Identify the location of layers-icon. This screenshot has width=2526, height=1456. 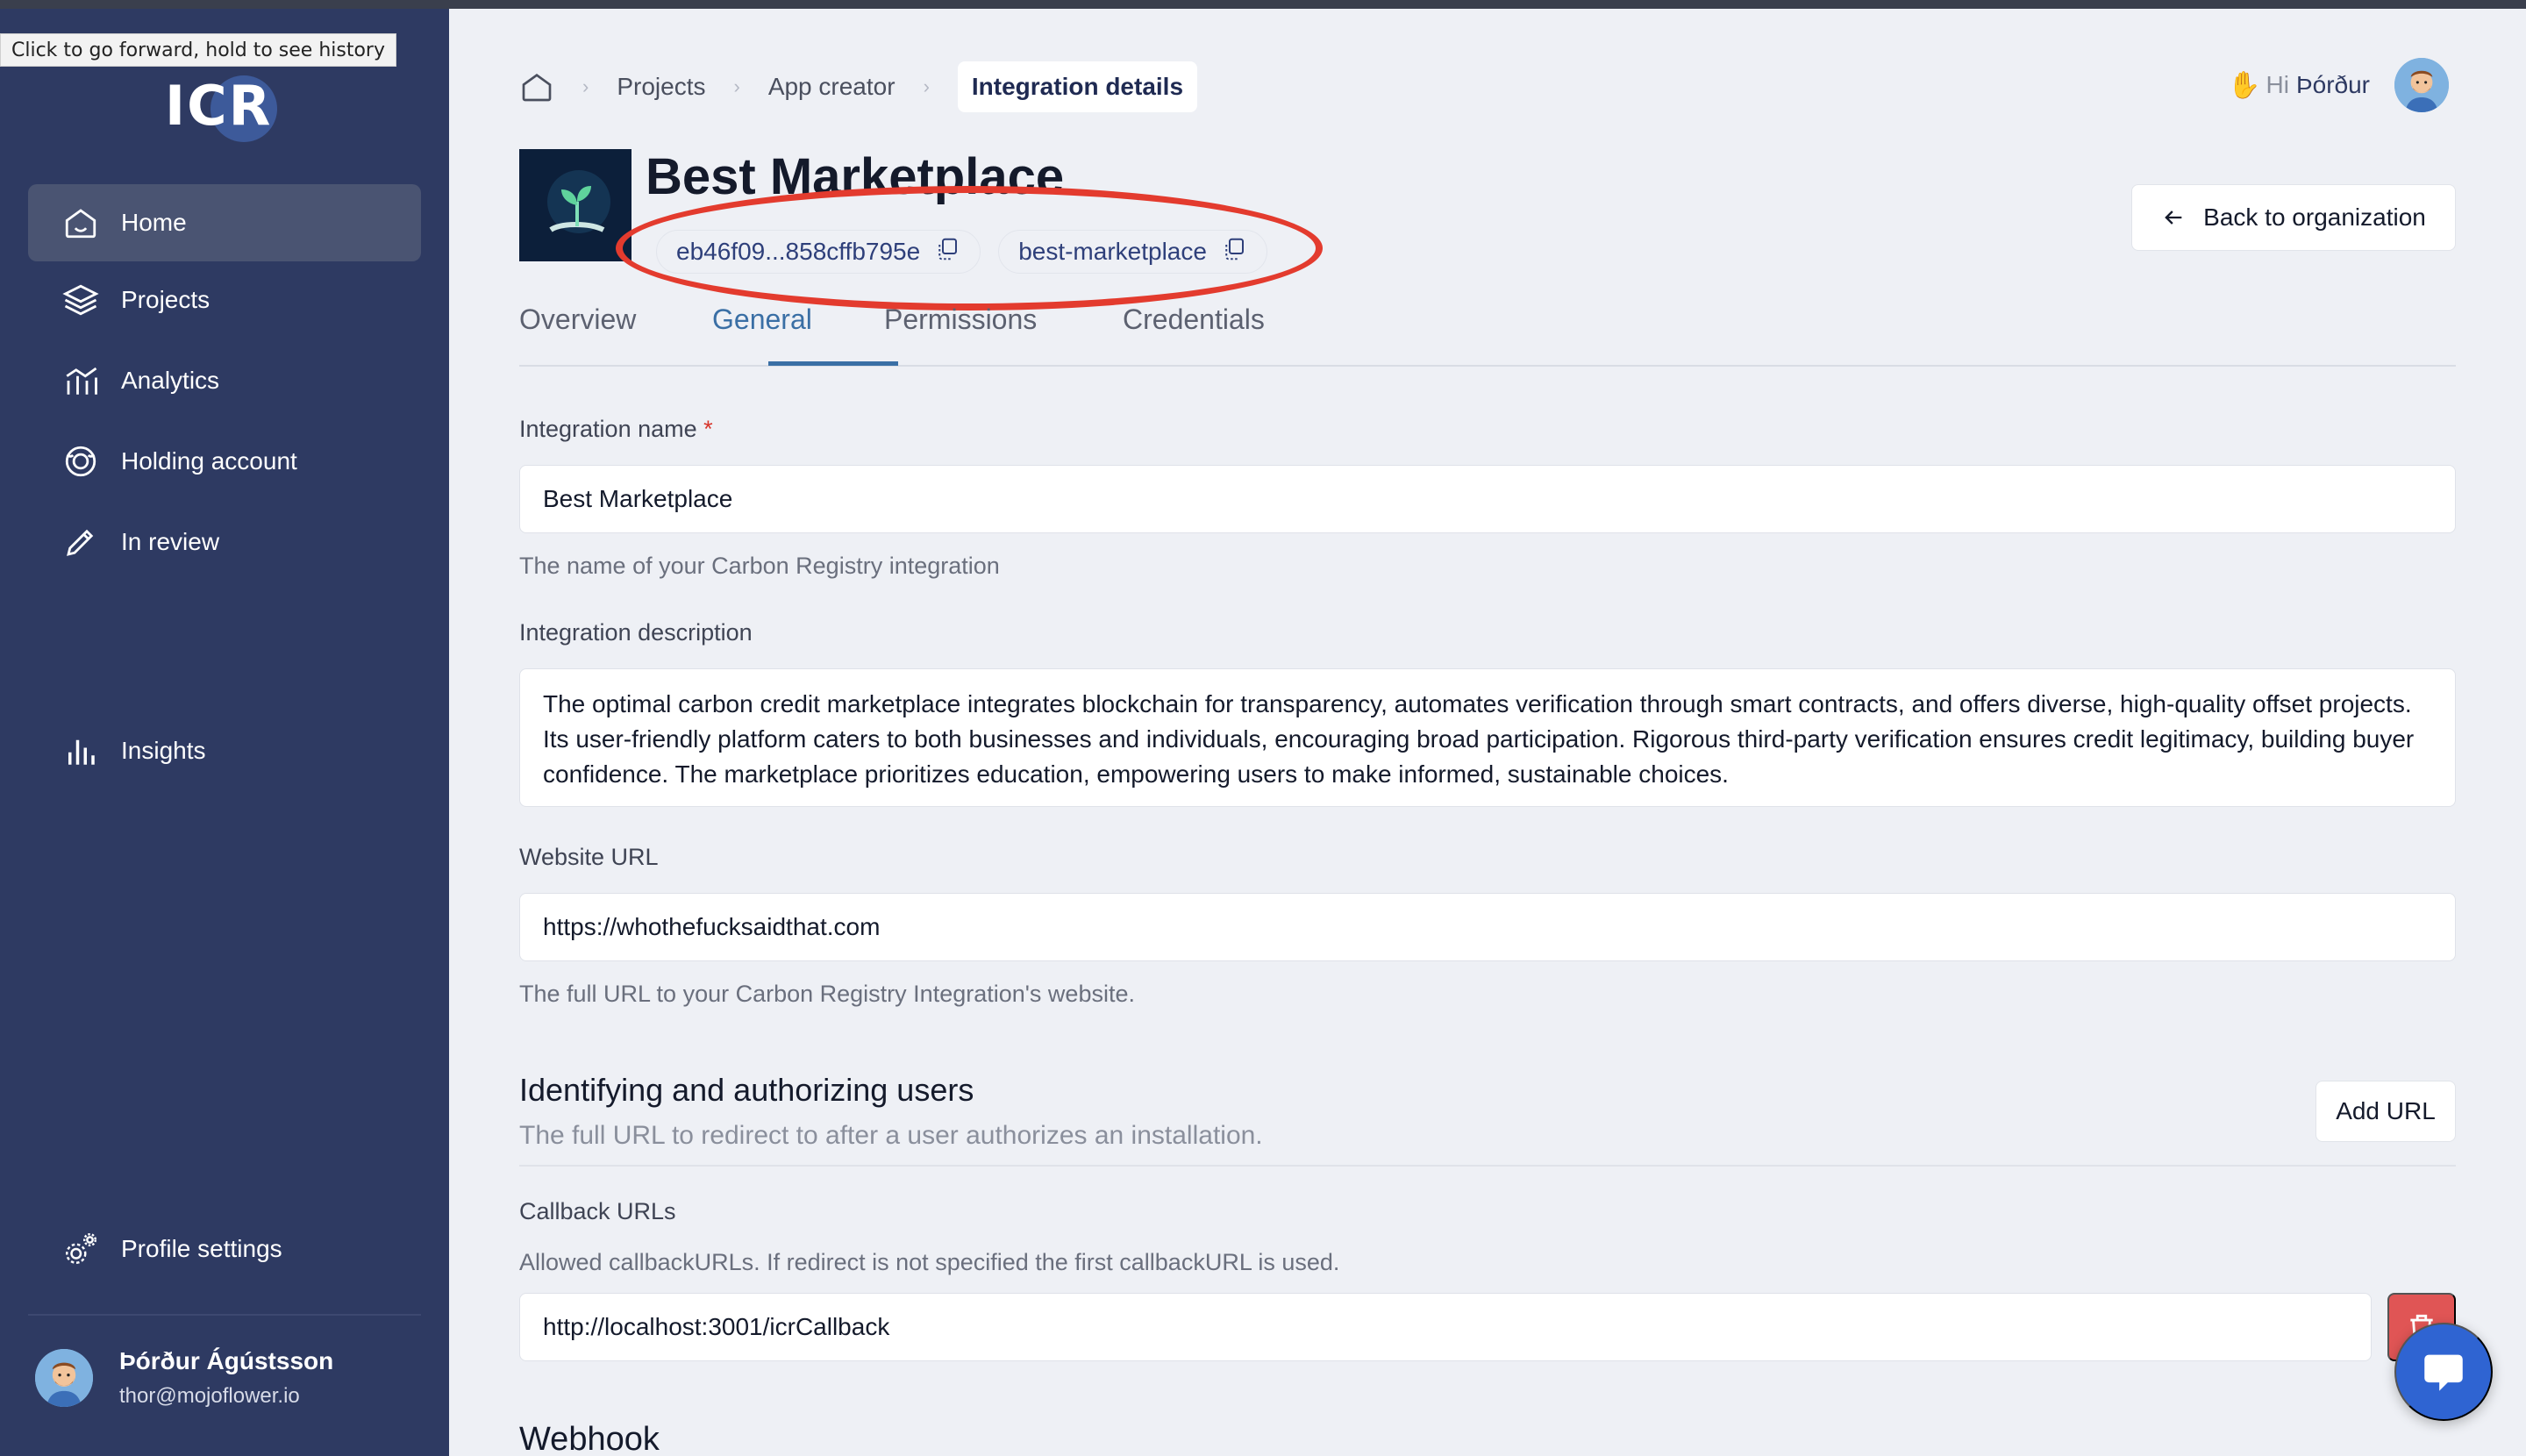
(80, 300).